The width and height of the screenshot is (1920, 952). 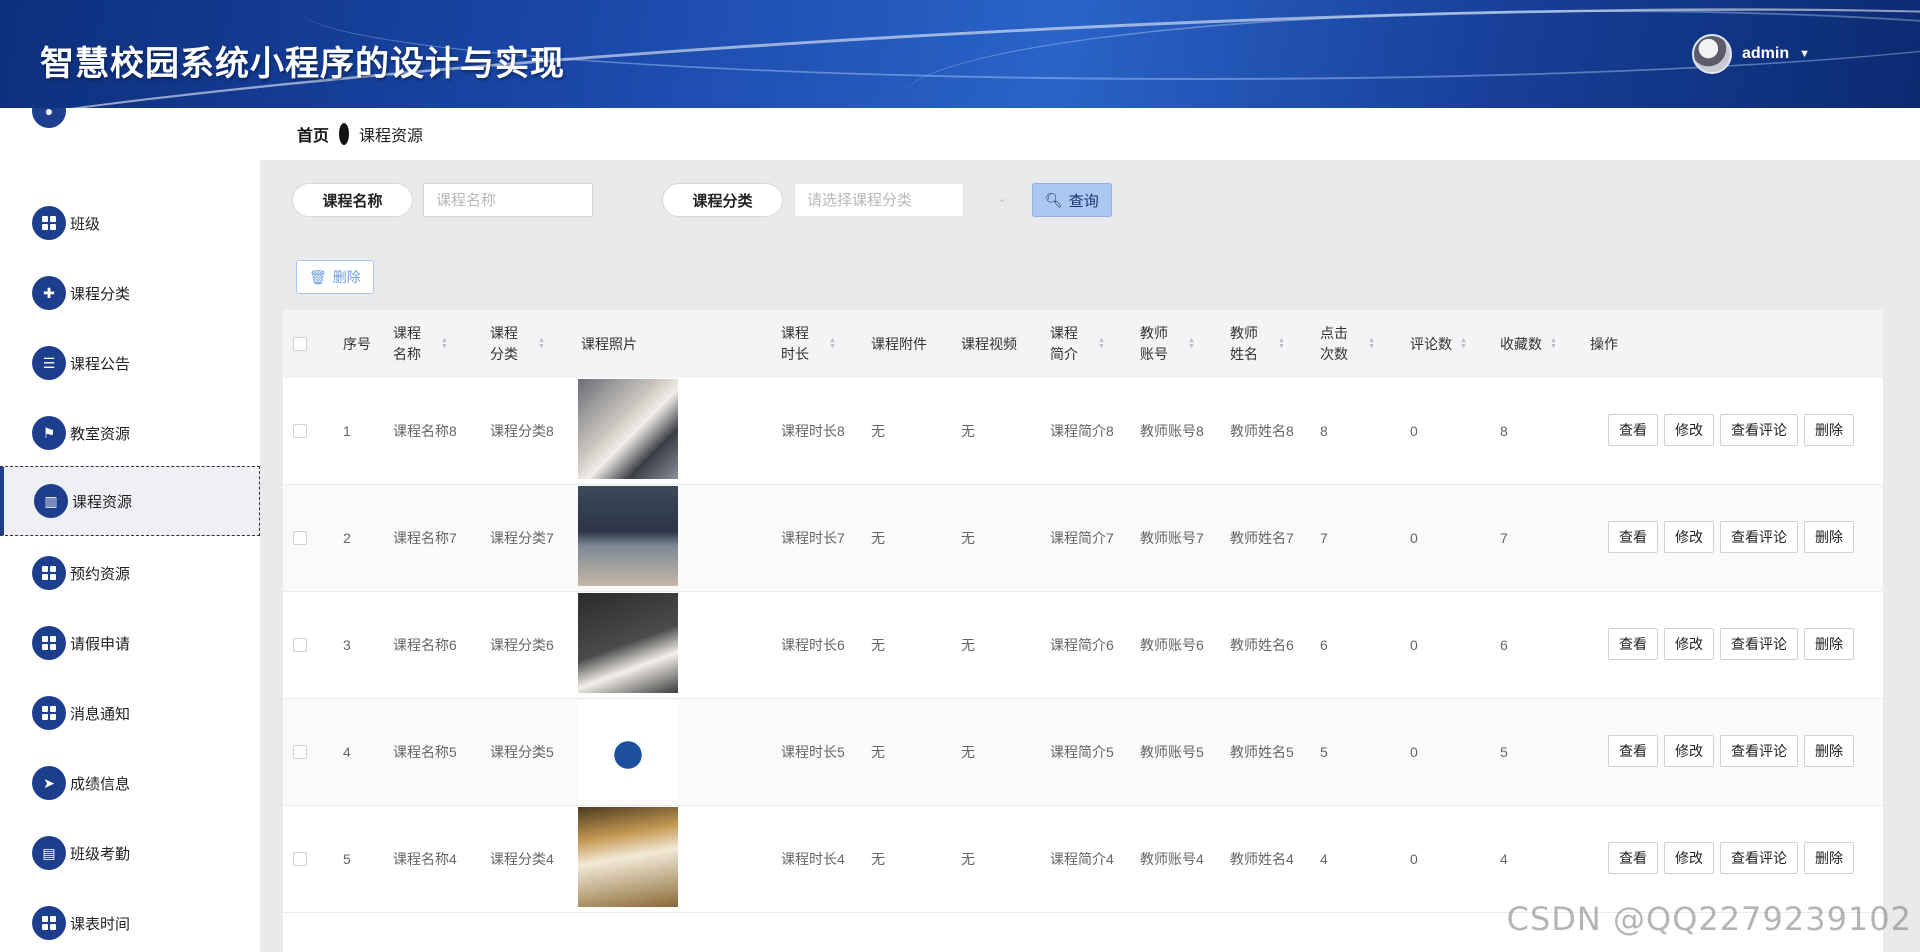 I want to click on sidebar-item-label: 成绩信息, so click(x=100, y=784).